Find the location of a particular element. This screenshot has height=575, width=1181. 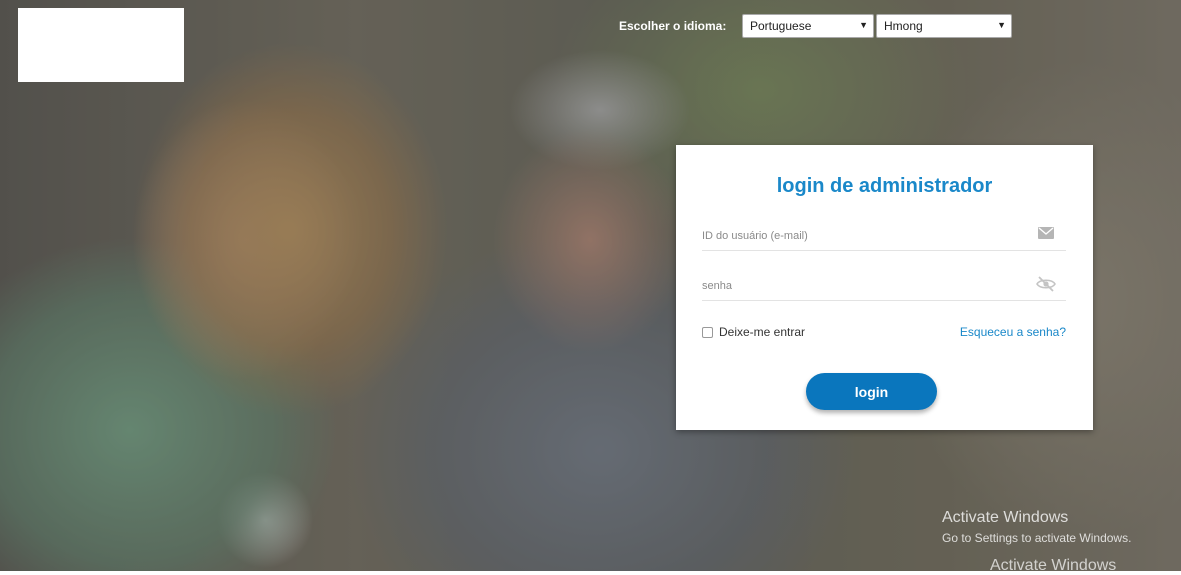

watermark-title: Activate Windows is located at coordinates (1005, 517).